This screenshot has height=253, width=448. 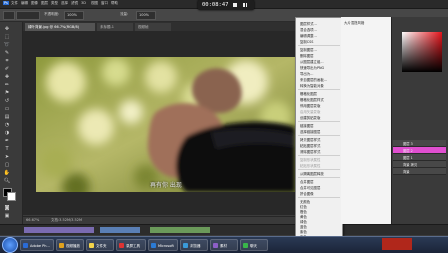 I want to click on menu-item: 选择, so click(x=64, y=3).